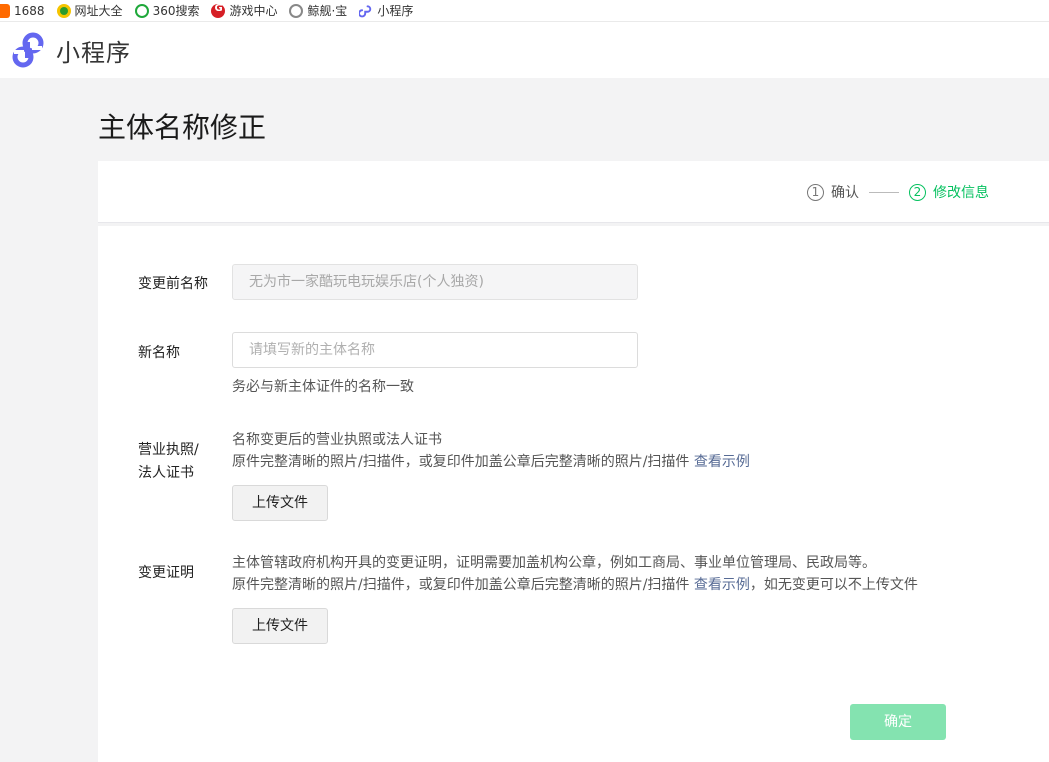 The height and width of the screenshot is (762, 1049). I want to click on mini-program-logo-icon, so click(28, 50).